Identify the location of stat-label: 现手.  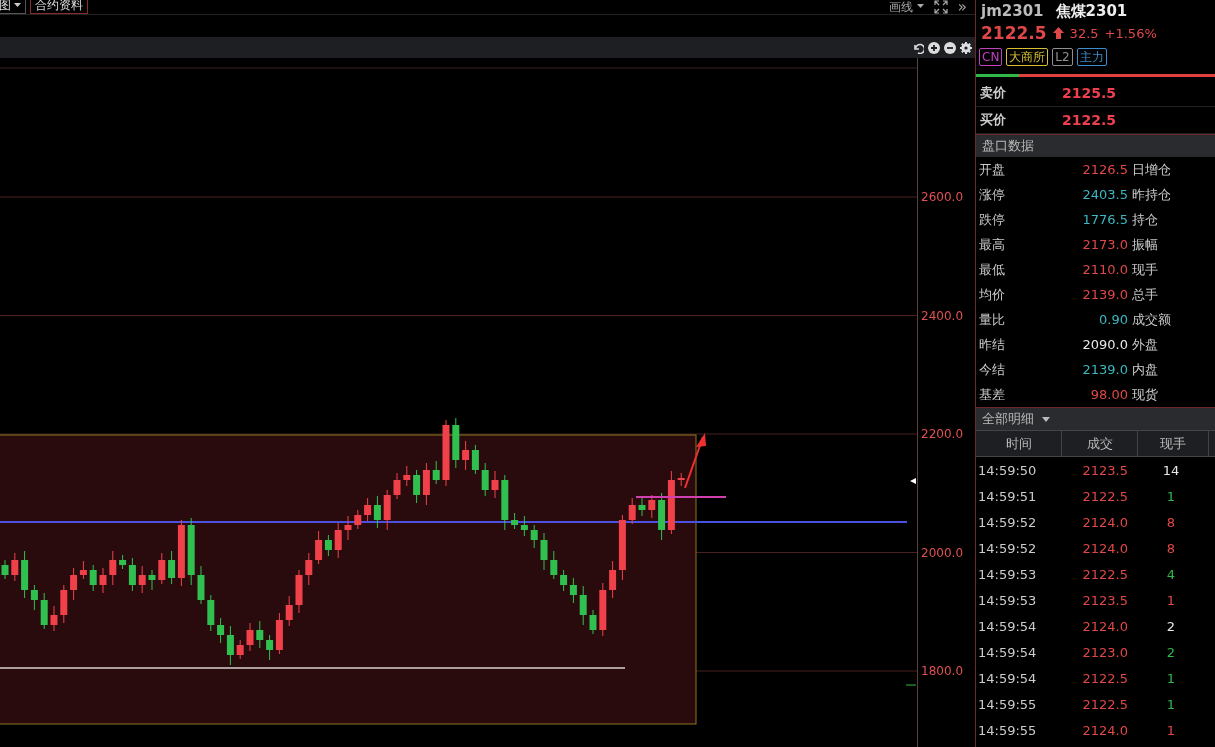
(1145, 269).